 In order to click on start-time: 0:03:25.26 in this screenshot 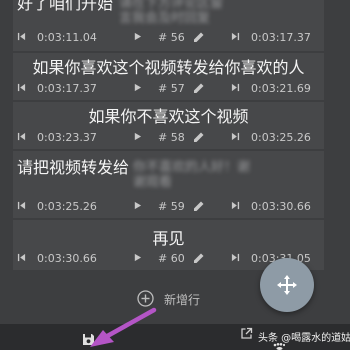, I will do `click(67, 206)`.